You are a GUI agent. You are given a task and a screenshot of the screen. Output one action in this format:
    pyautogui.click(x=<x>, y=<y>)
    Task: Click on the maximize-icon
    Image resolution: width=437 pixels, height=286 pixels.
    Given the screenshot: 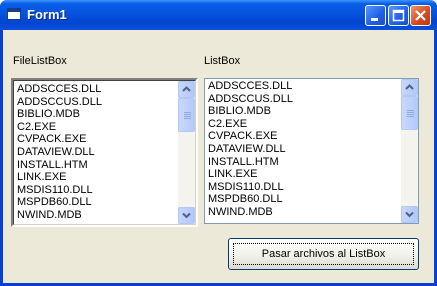 What is the action you would take?
    pyautogui.click(x=398, y=15)
    